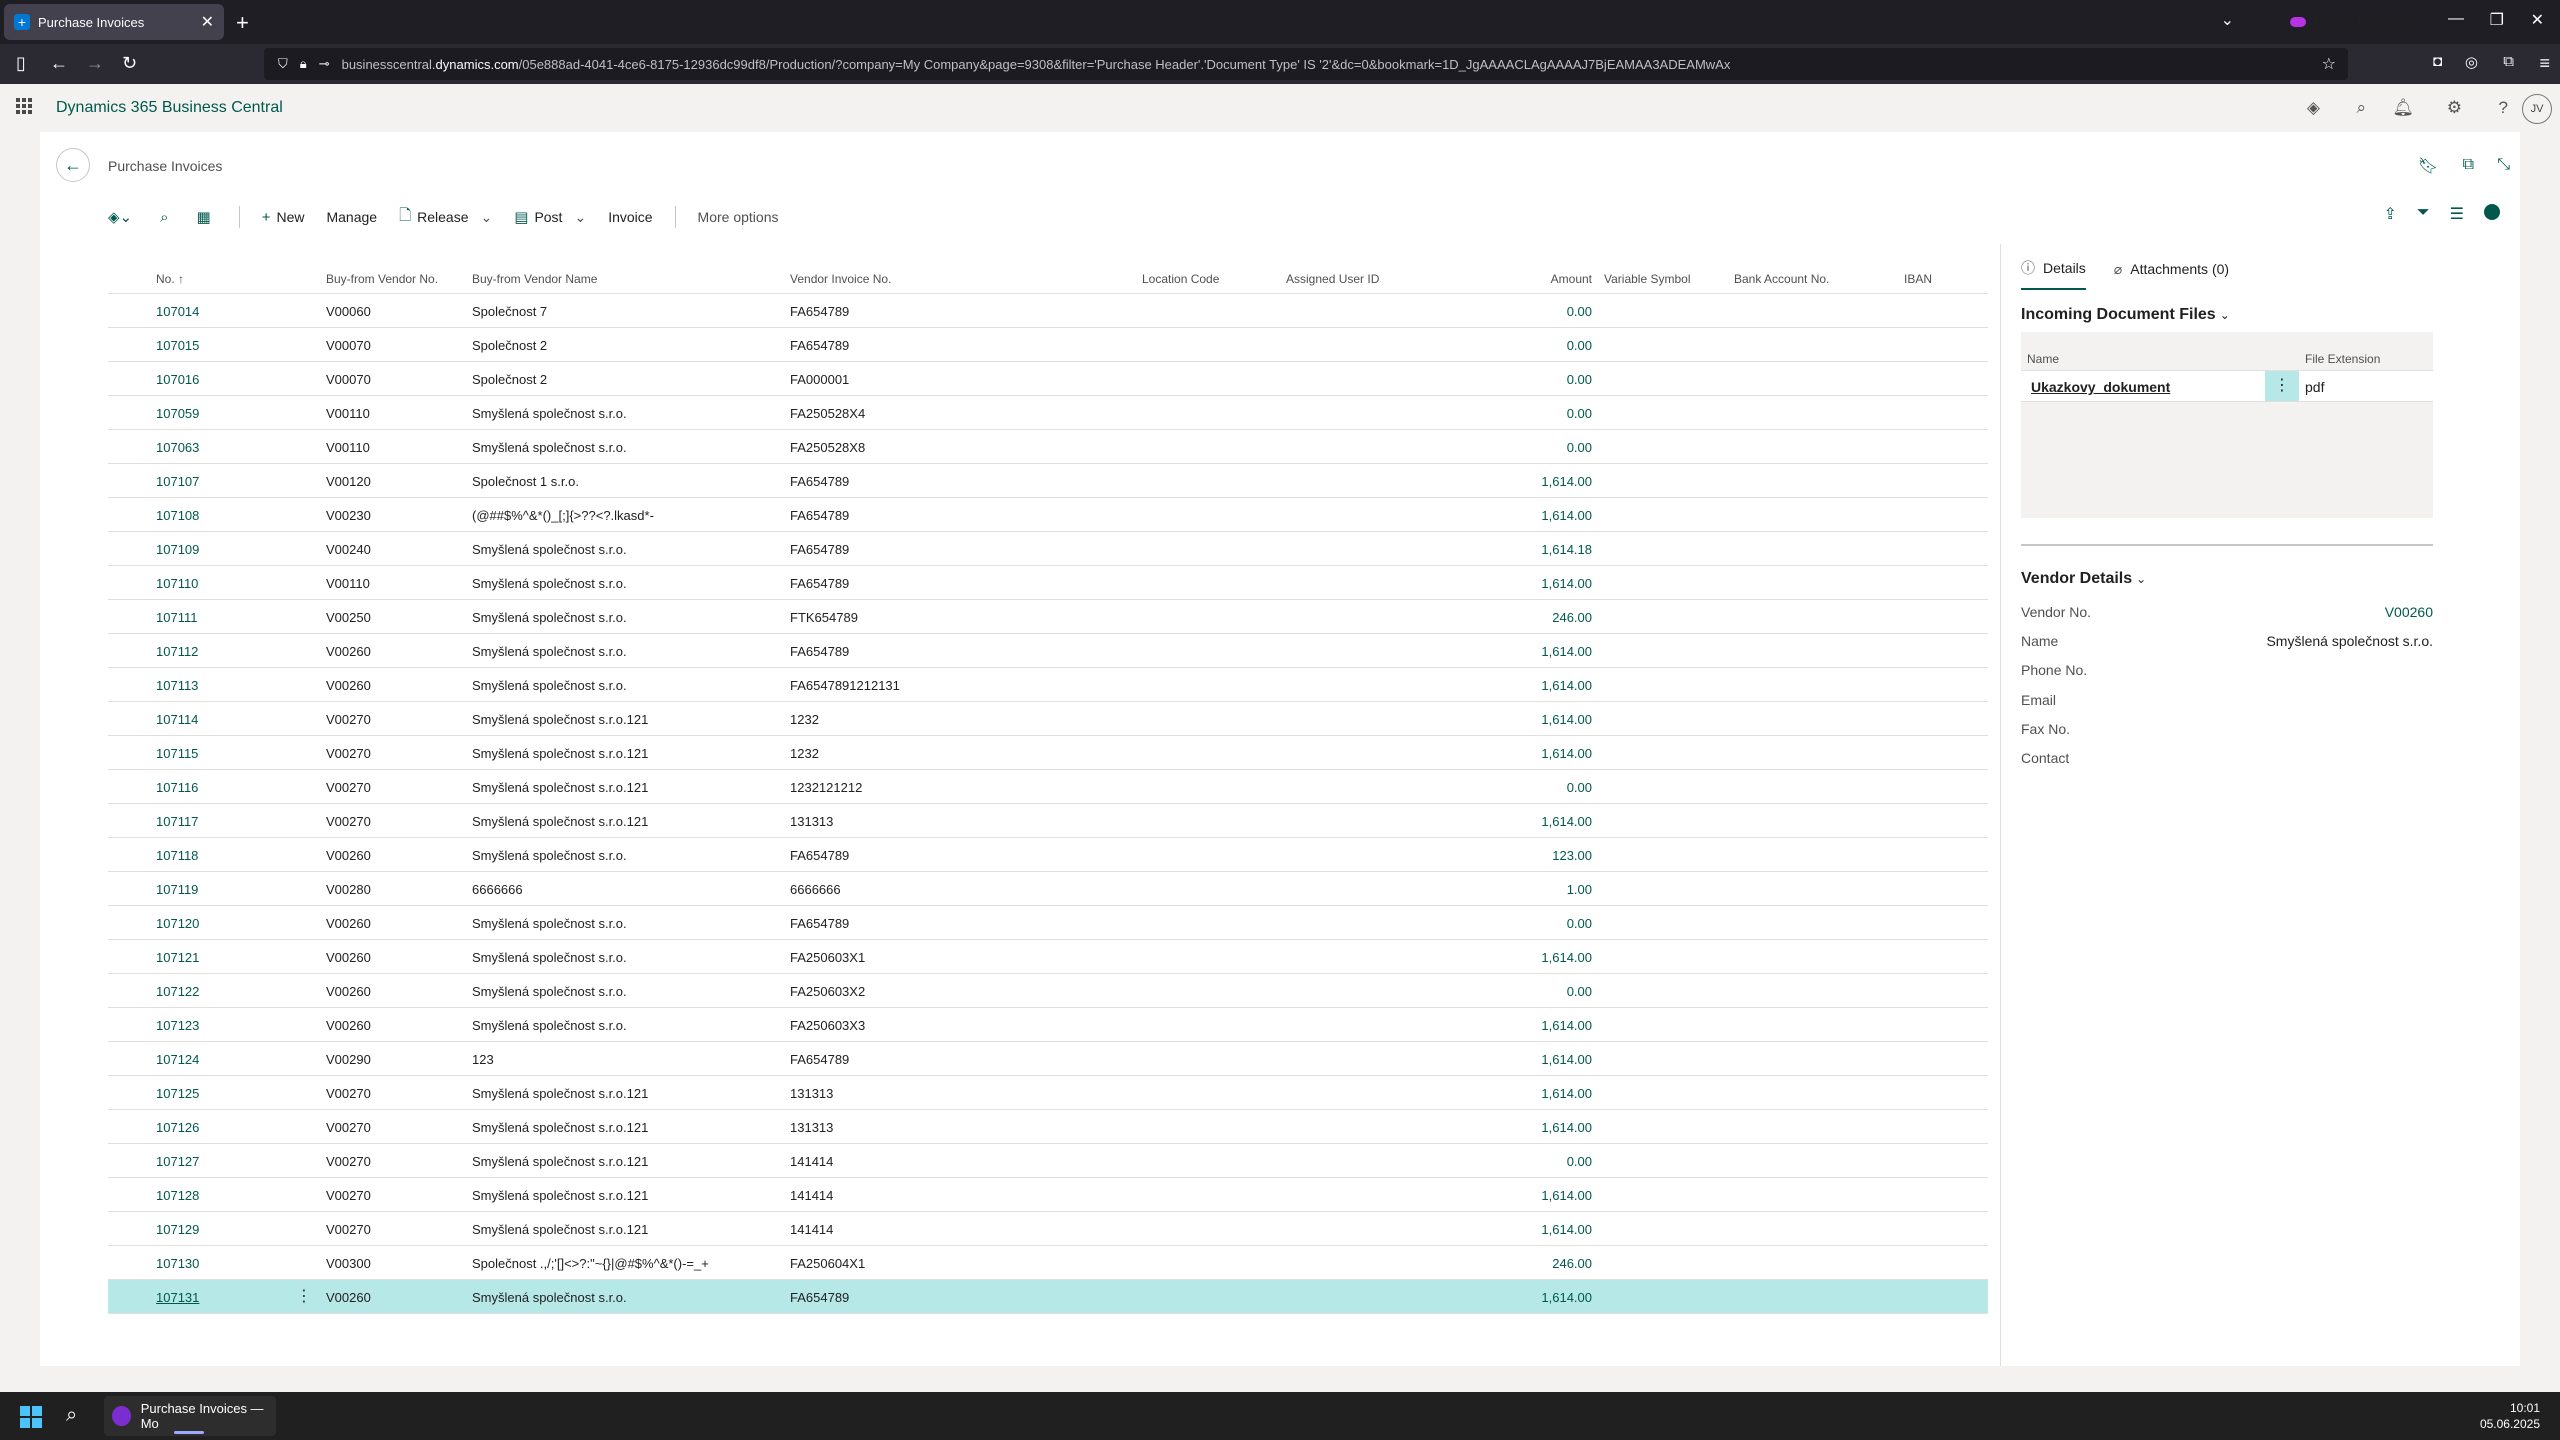  Describe the element at coordinates (177, 651) in the screenshot. I see `invoice-no-link: 107112` at that location.